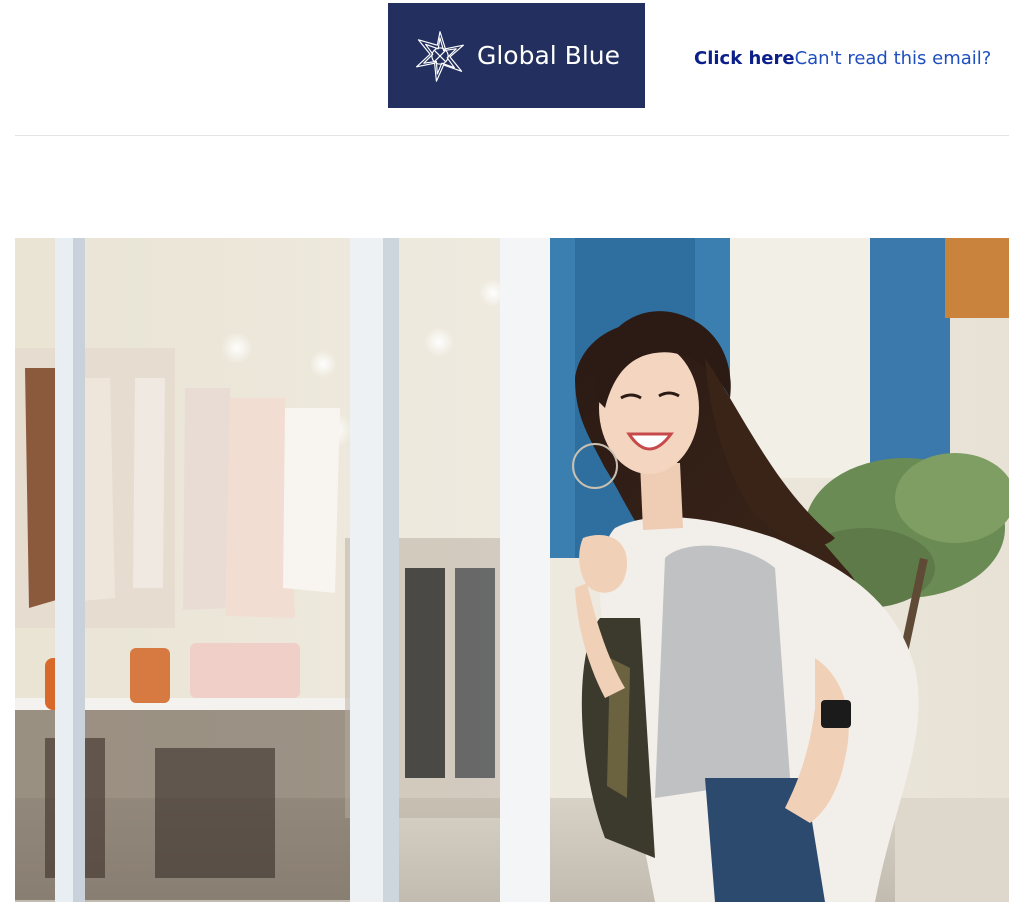 This screenshot has width=1024, height=918. What do you see at coordinates (439, 56) in the screenshot?
I see `global-blue-star-icon` at bounding box center [439, 56].